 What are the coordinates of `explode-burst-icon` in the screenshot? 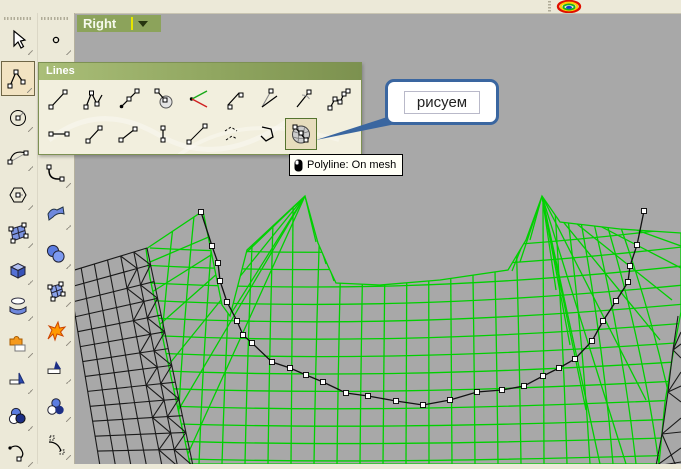 It's located at (57, 331).